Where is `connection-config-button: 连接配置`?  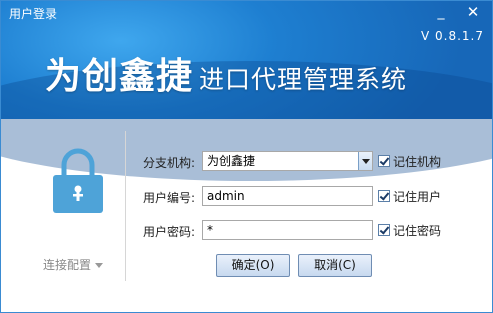 connection-config-button: 连接配置 is located at coordinates (73, 264).